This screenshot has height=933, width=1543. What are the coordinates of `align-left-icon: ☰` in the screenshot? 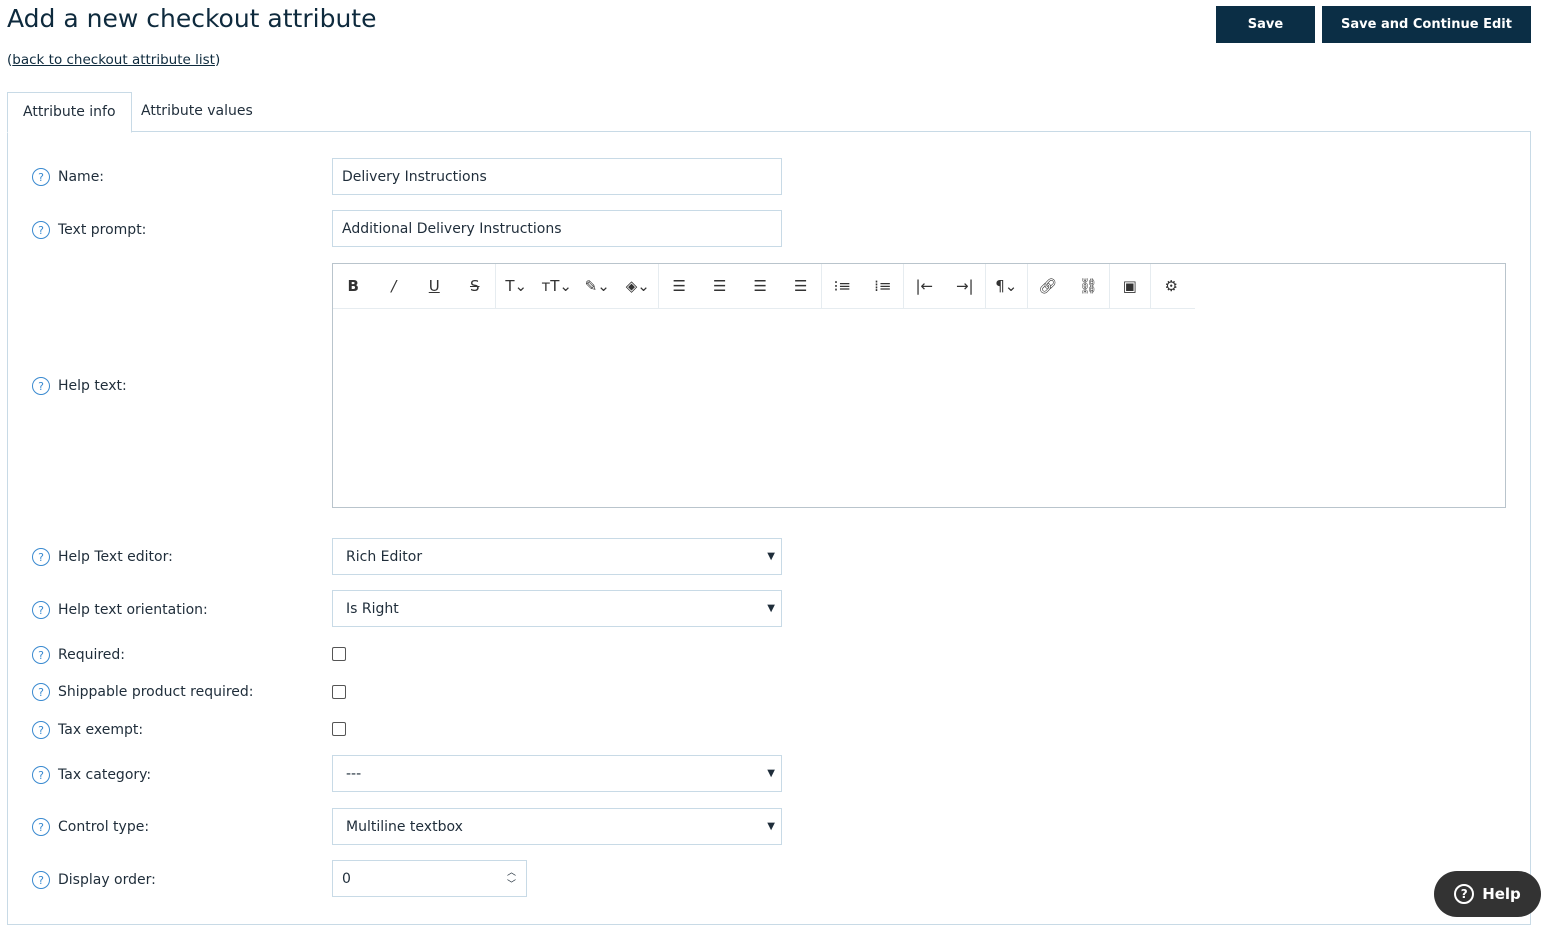 It's located at (679, 286).